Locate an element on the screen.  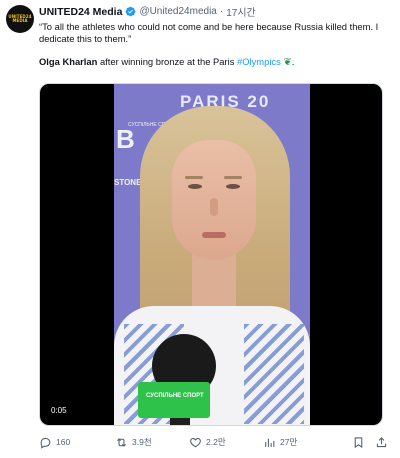
microphone-handle is located at coordinates (180, 421).